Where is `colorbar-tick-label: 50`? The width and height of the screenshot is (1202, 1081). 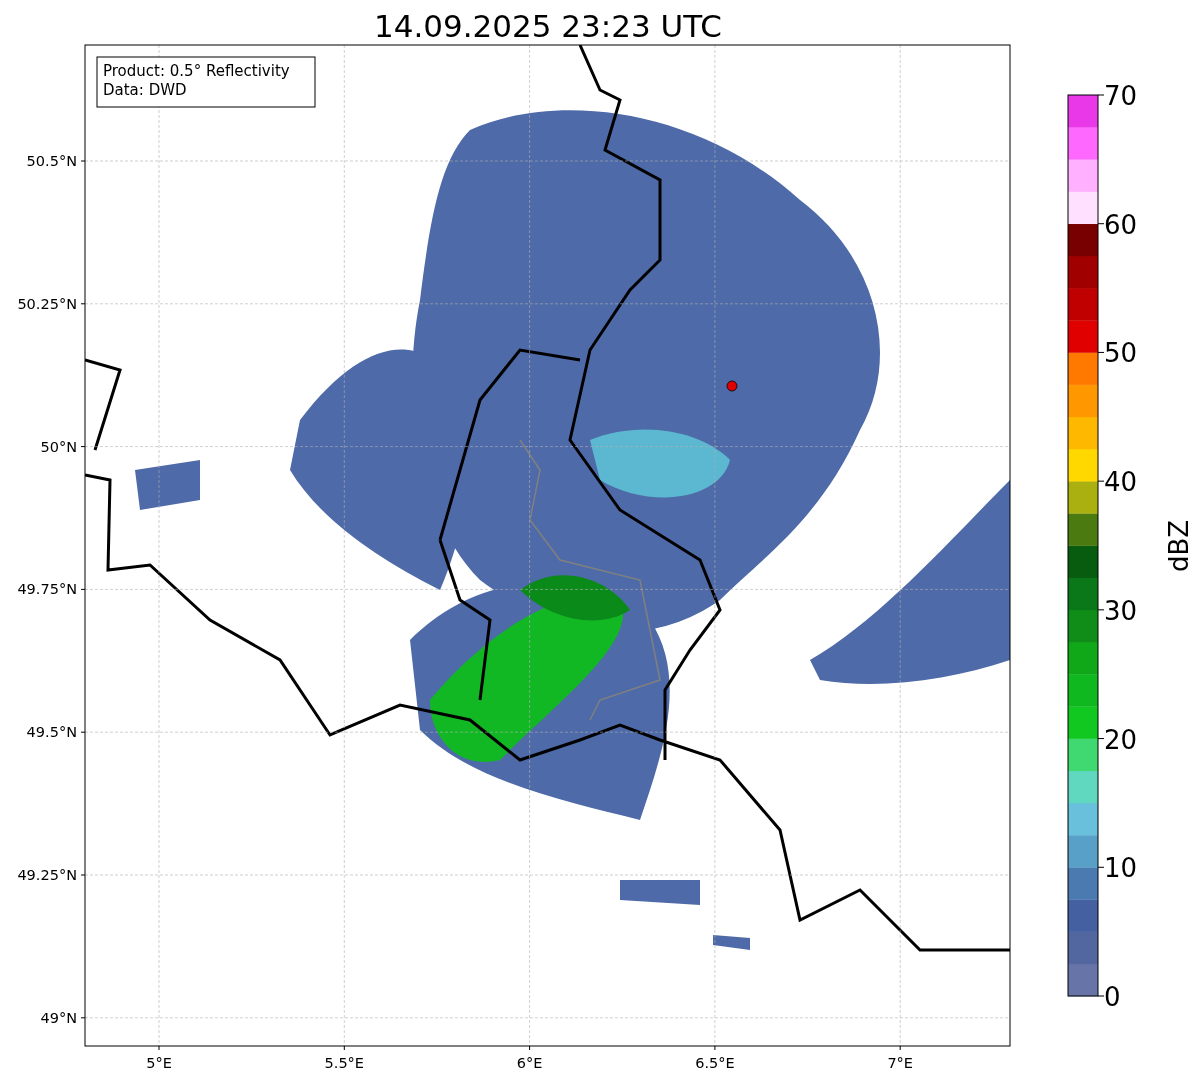 colorbar-tick-label: 50 is located at coordinates (1121, 353).